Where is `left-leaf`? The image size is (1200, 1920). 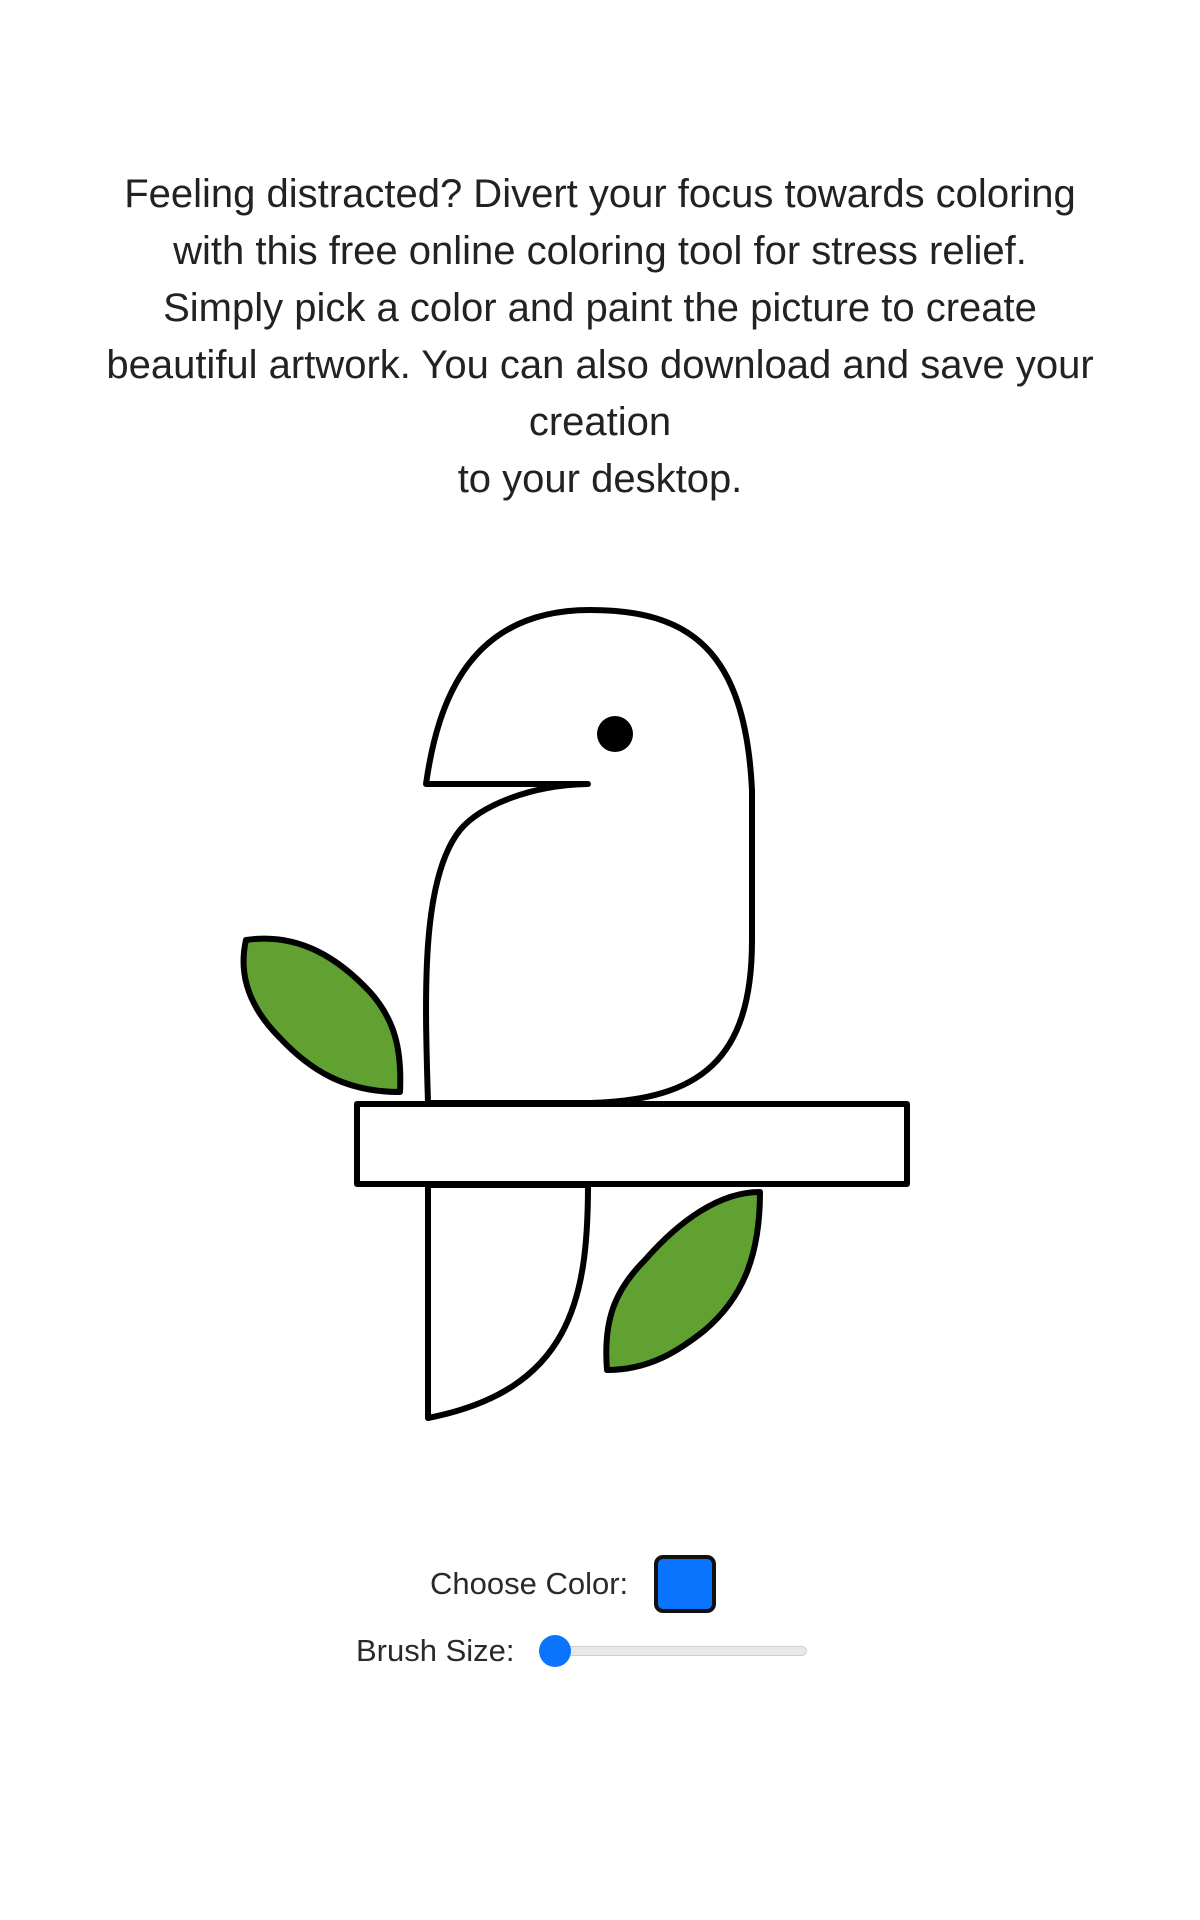
left-leaf is located at coordinates (322, 1015).